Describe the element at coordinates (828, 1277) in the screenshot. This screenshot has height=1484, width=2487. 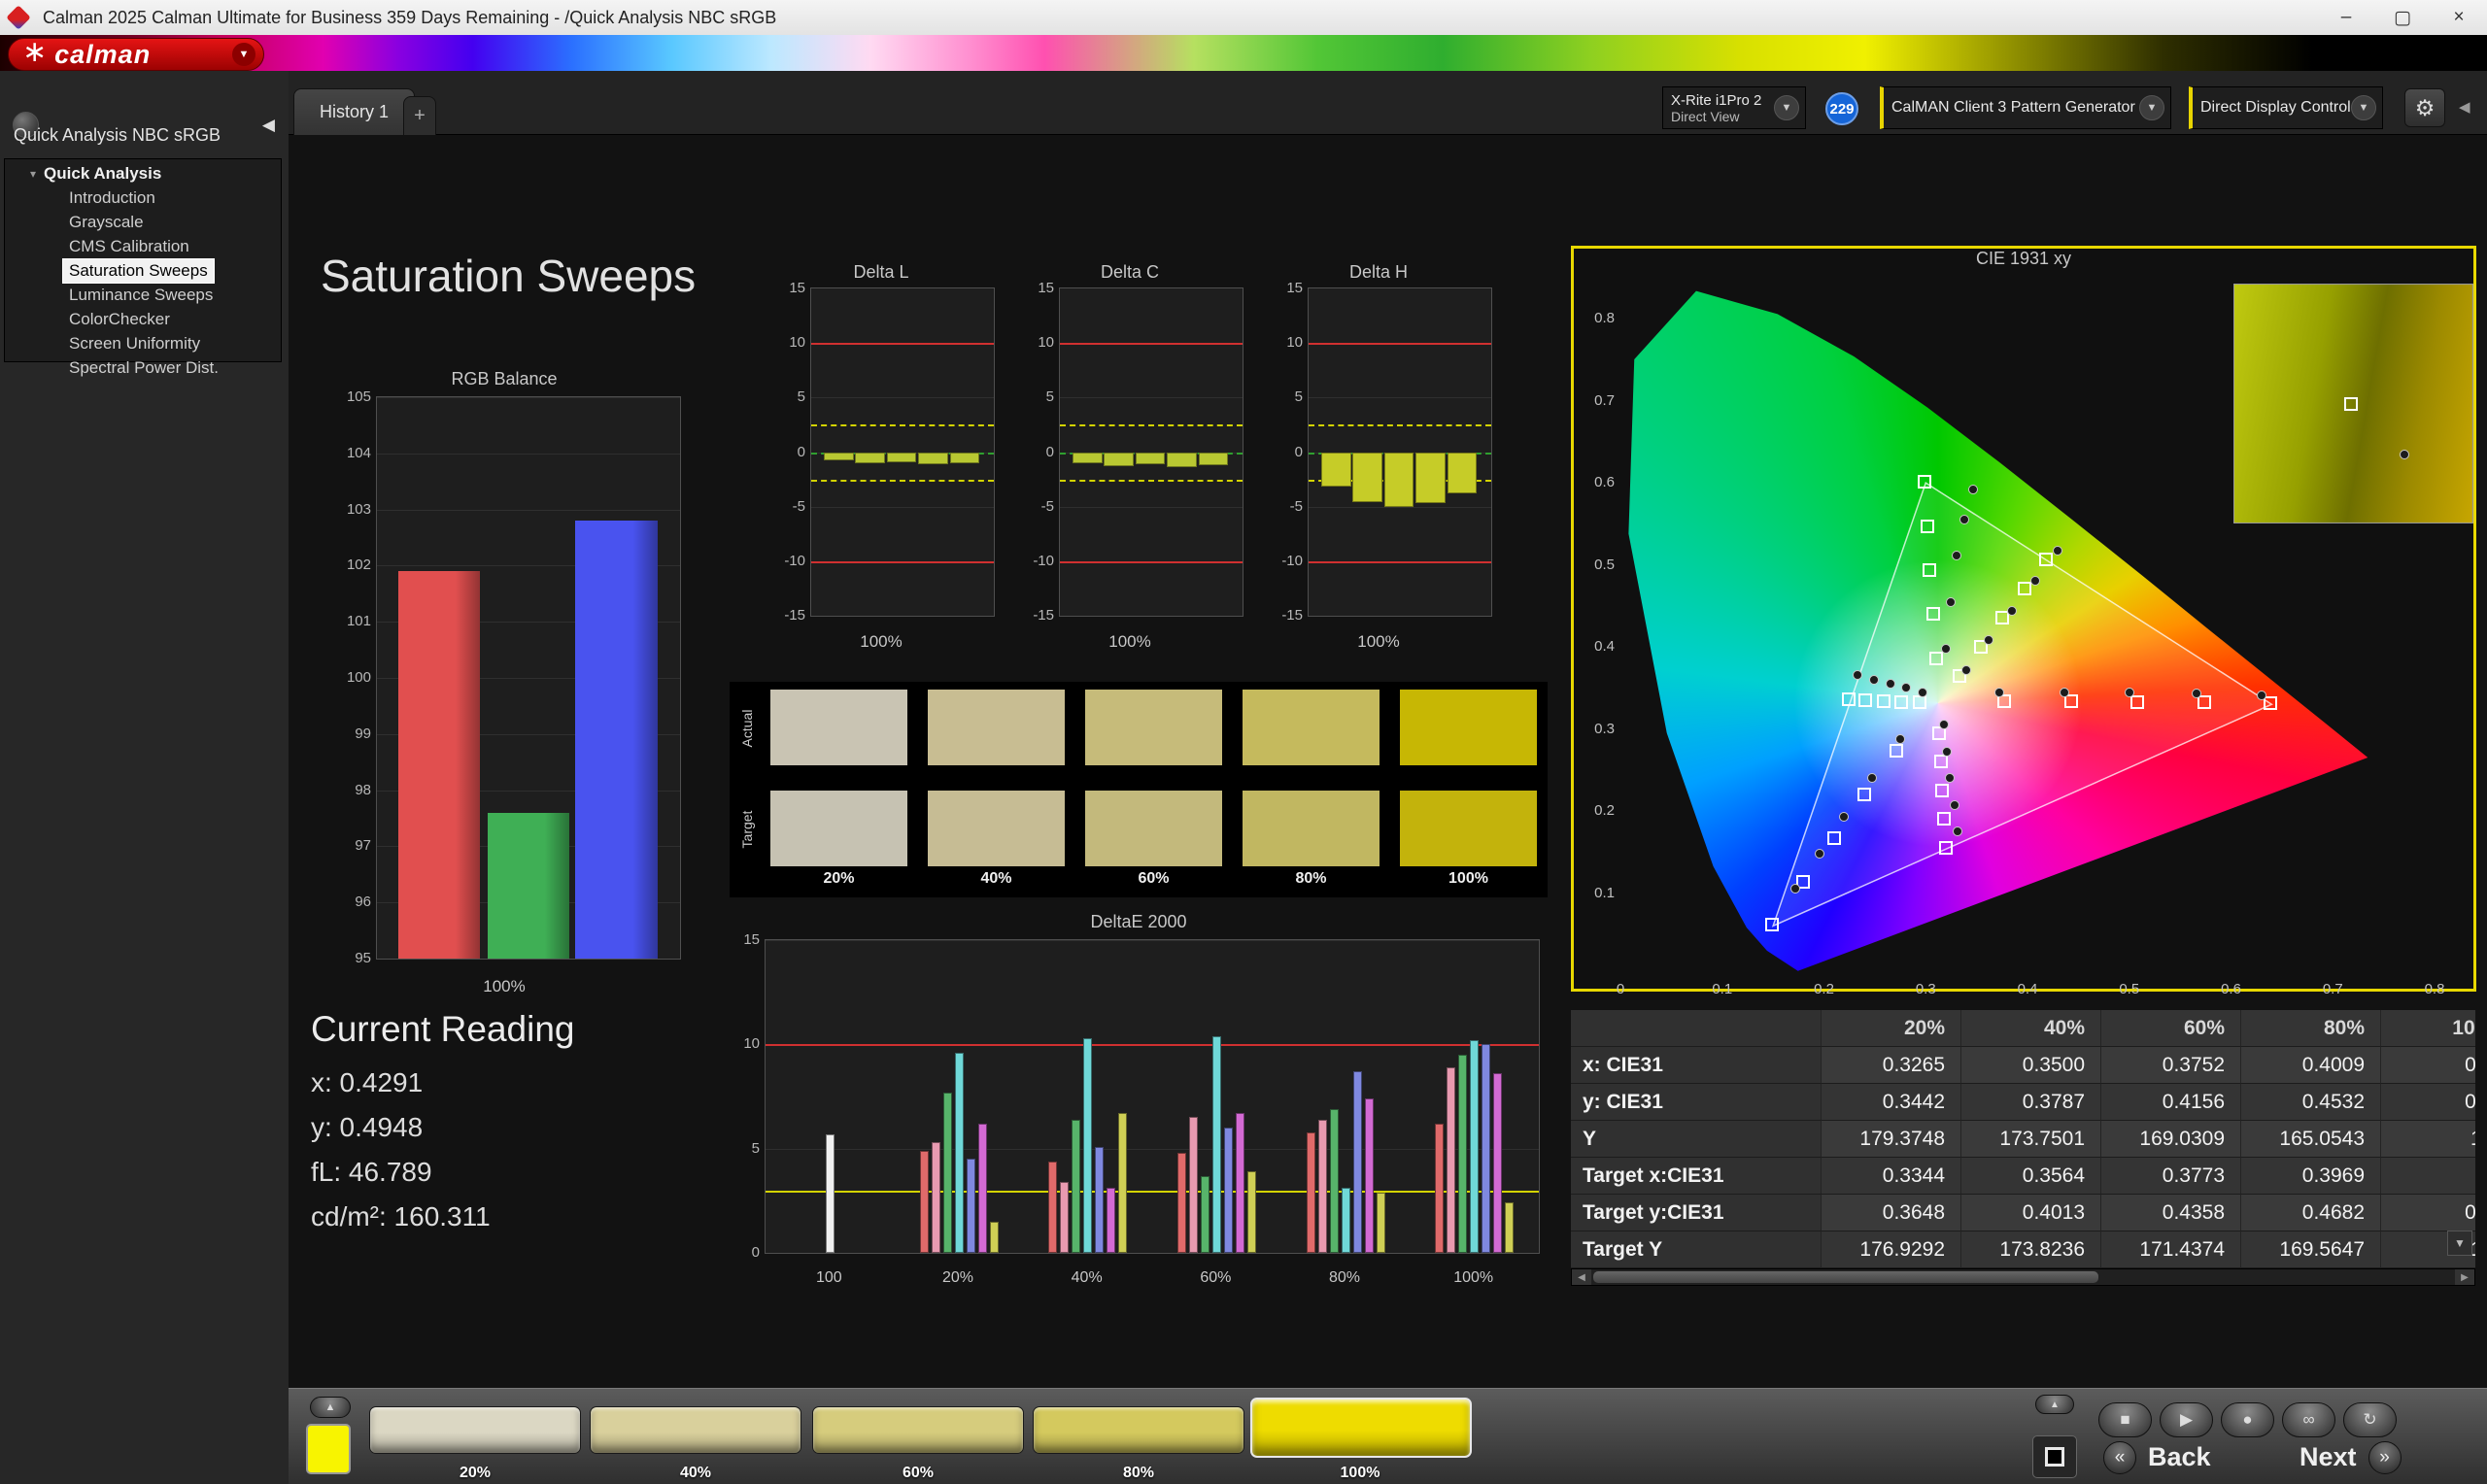
I see `x-axis-tick: 100` at that location.